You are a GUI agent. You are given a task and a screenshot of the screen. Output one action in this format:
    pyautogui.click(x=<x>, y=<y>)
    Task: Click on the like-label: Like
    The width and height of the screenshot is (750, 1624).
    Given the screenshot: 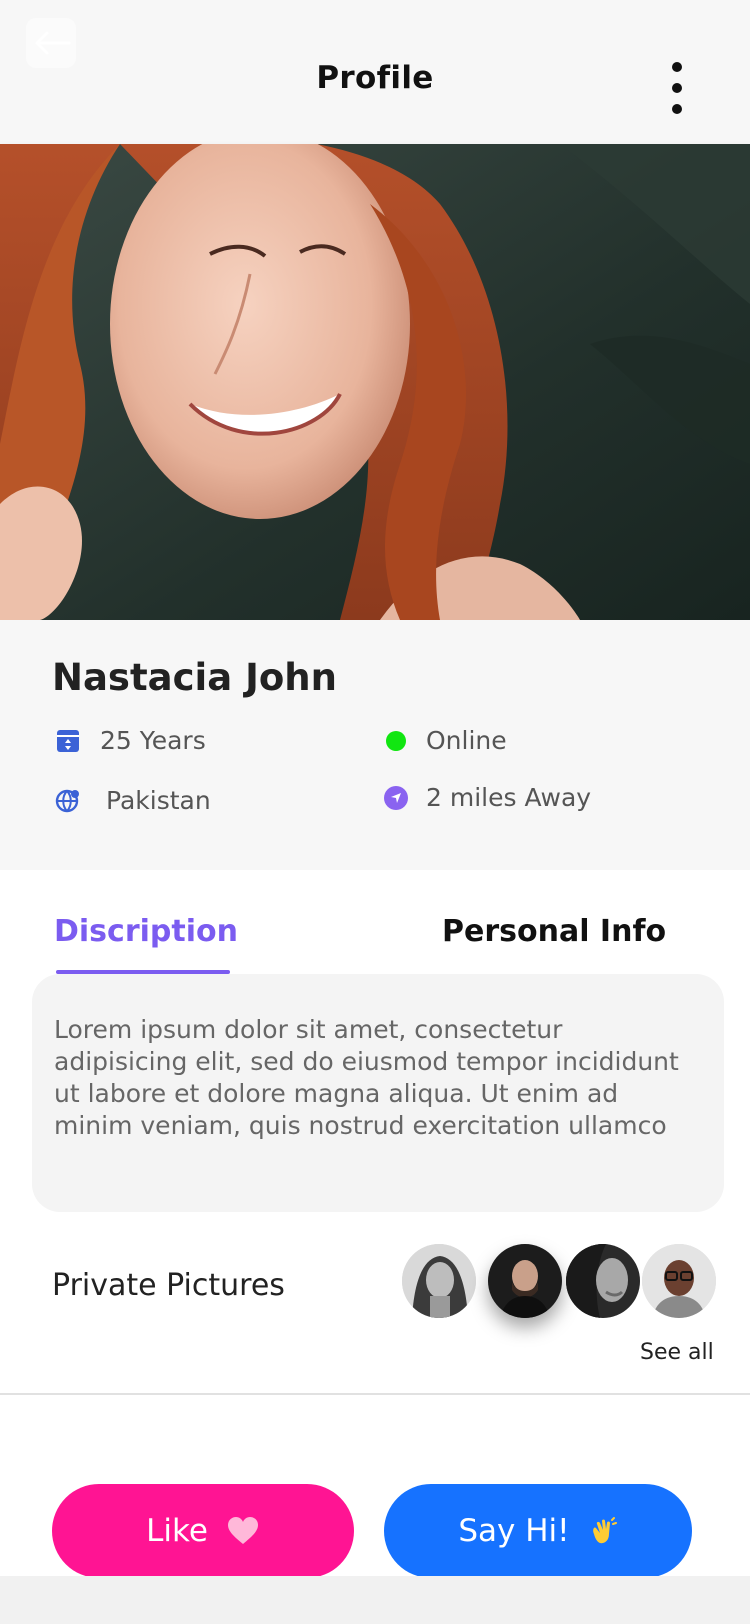 What is the action you would take?
    pyautogui.click(x=177, y=1531)
    